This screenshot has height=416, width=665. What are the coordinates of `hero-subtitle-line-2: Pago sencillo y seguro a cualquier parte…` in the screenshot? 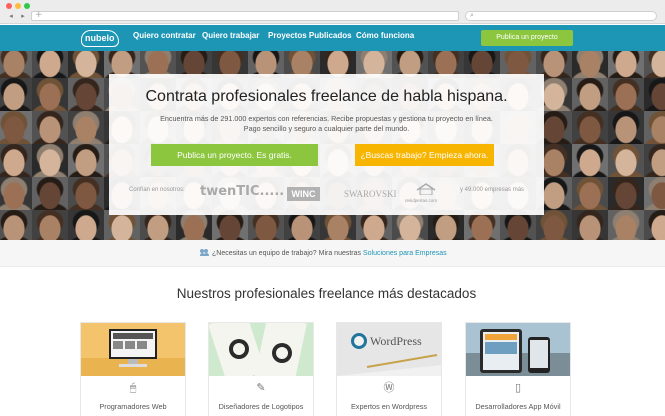 It's located at (326, 128).